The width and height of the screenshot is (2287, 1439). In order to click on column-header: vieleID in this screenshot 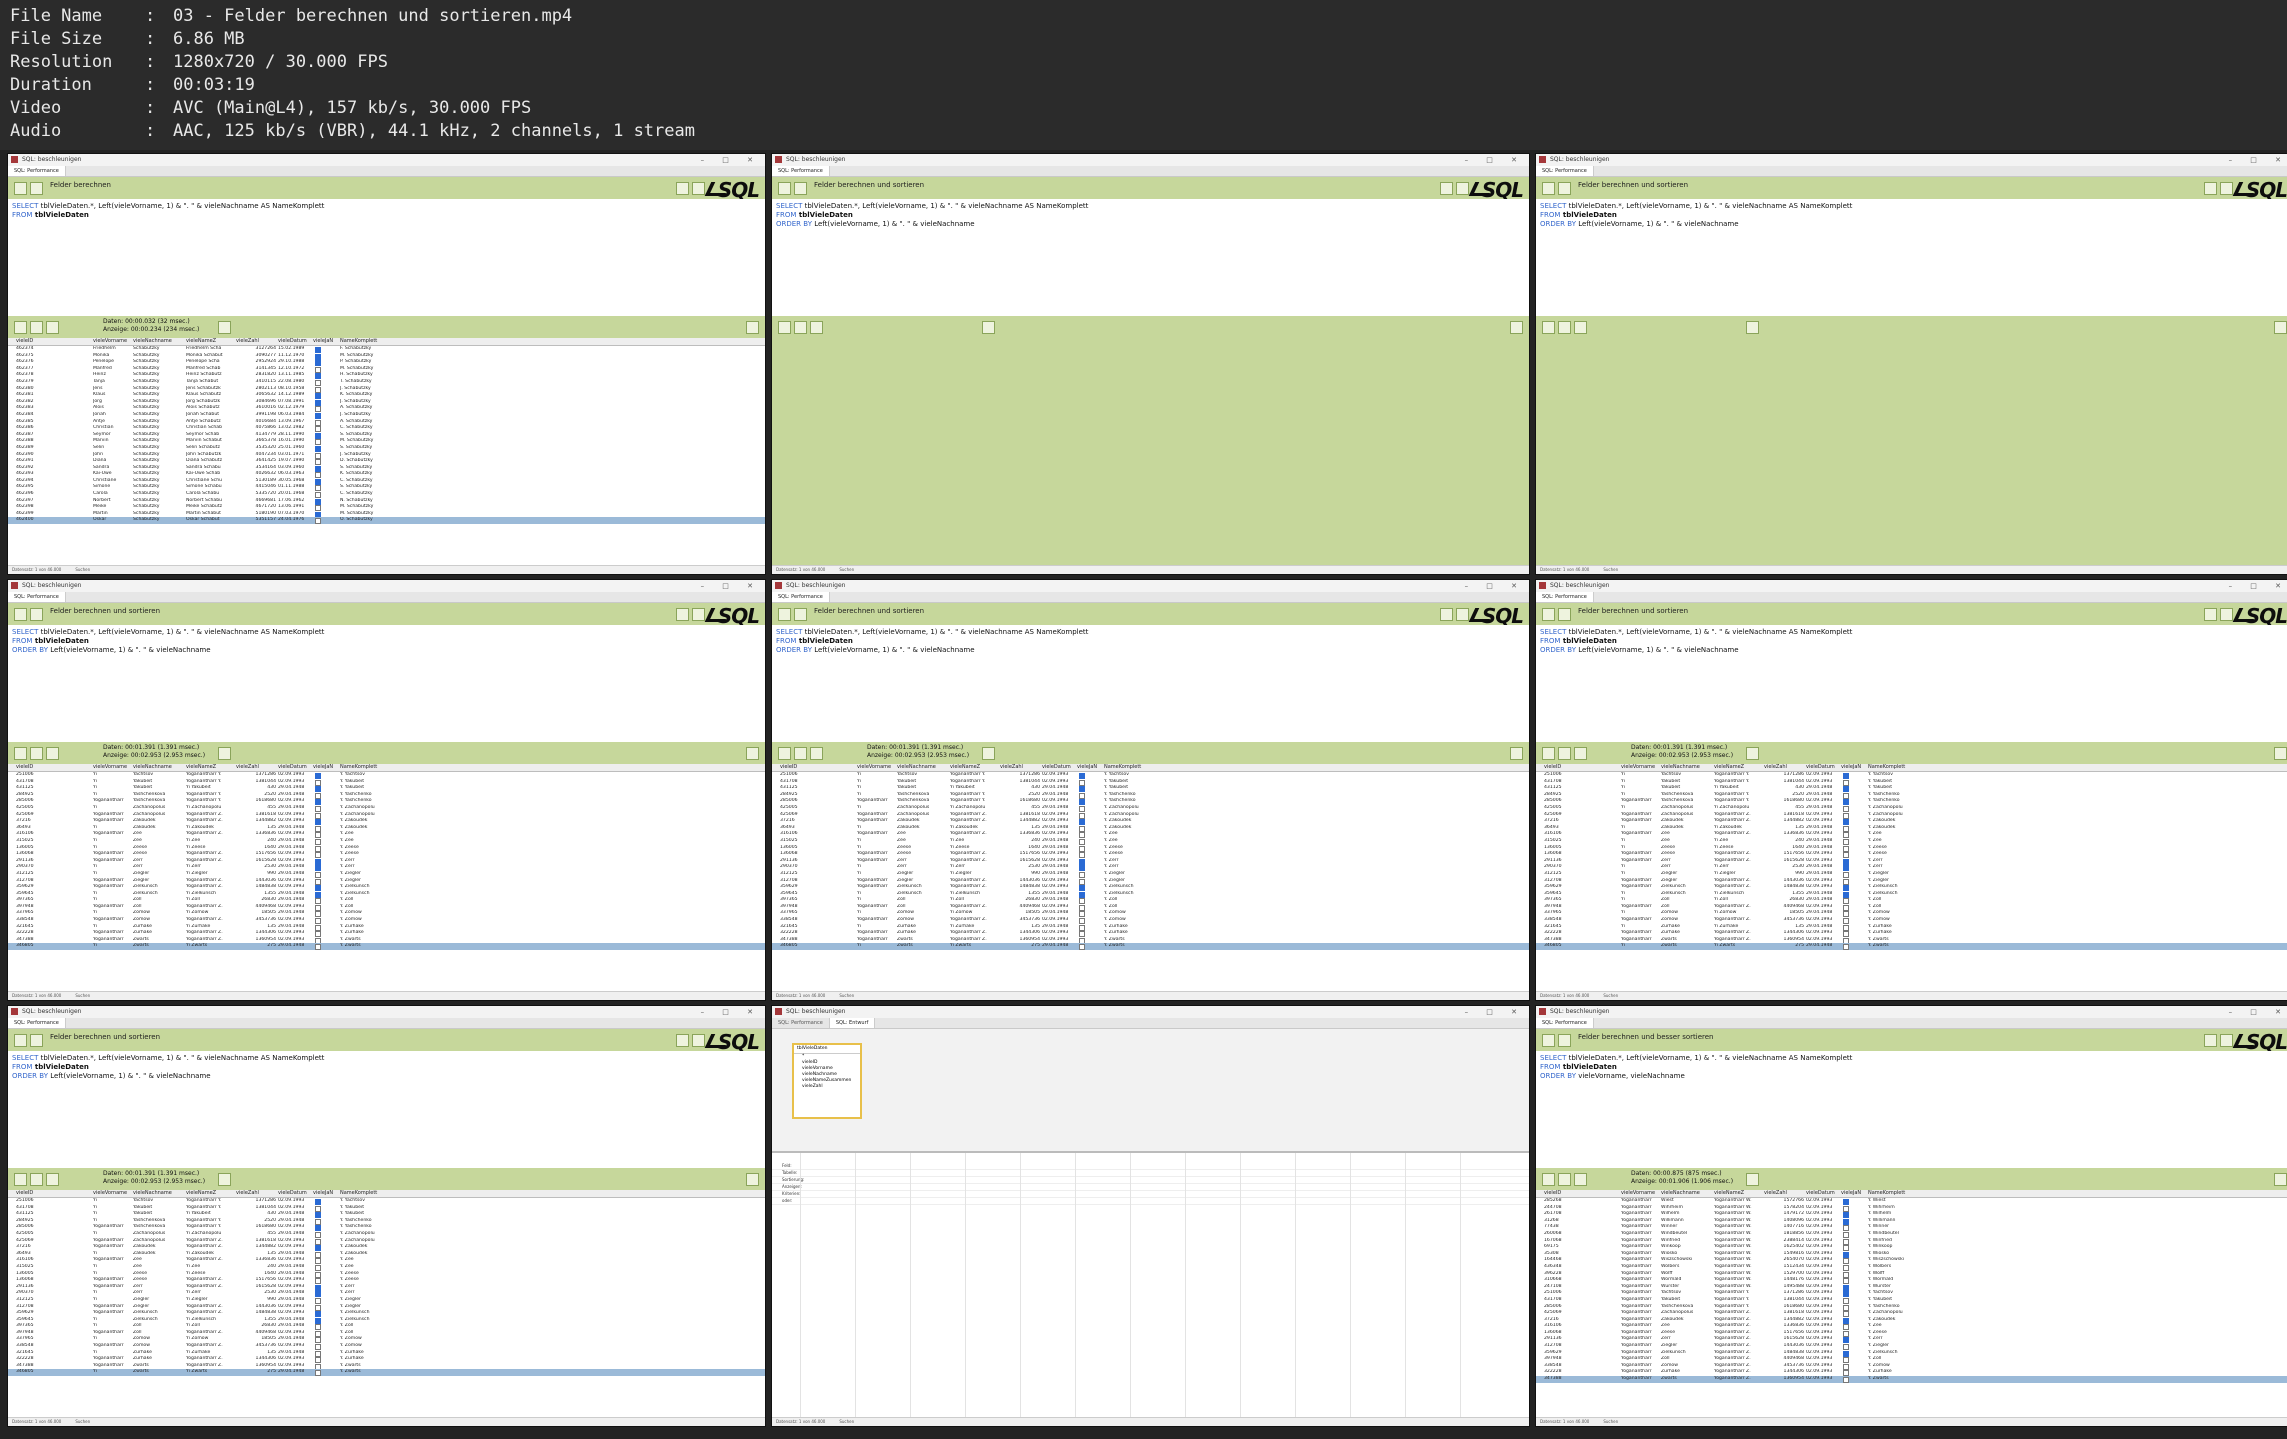, I will do `click(1582, 767)`.